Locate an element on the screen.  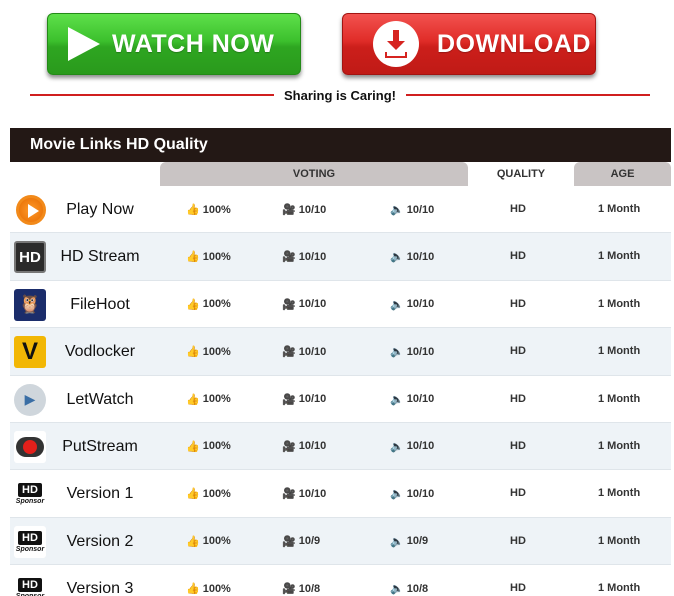
host-name-link: FileHoot is located at coordinates (100, 305).